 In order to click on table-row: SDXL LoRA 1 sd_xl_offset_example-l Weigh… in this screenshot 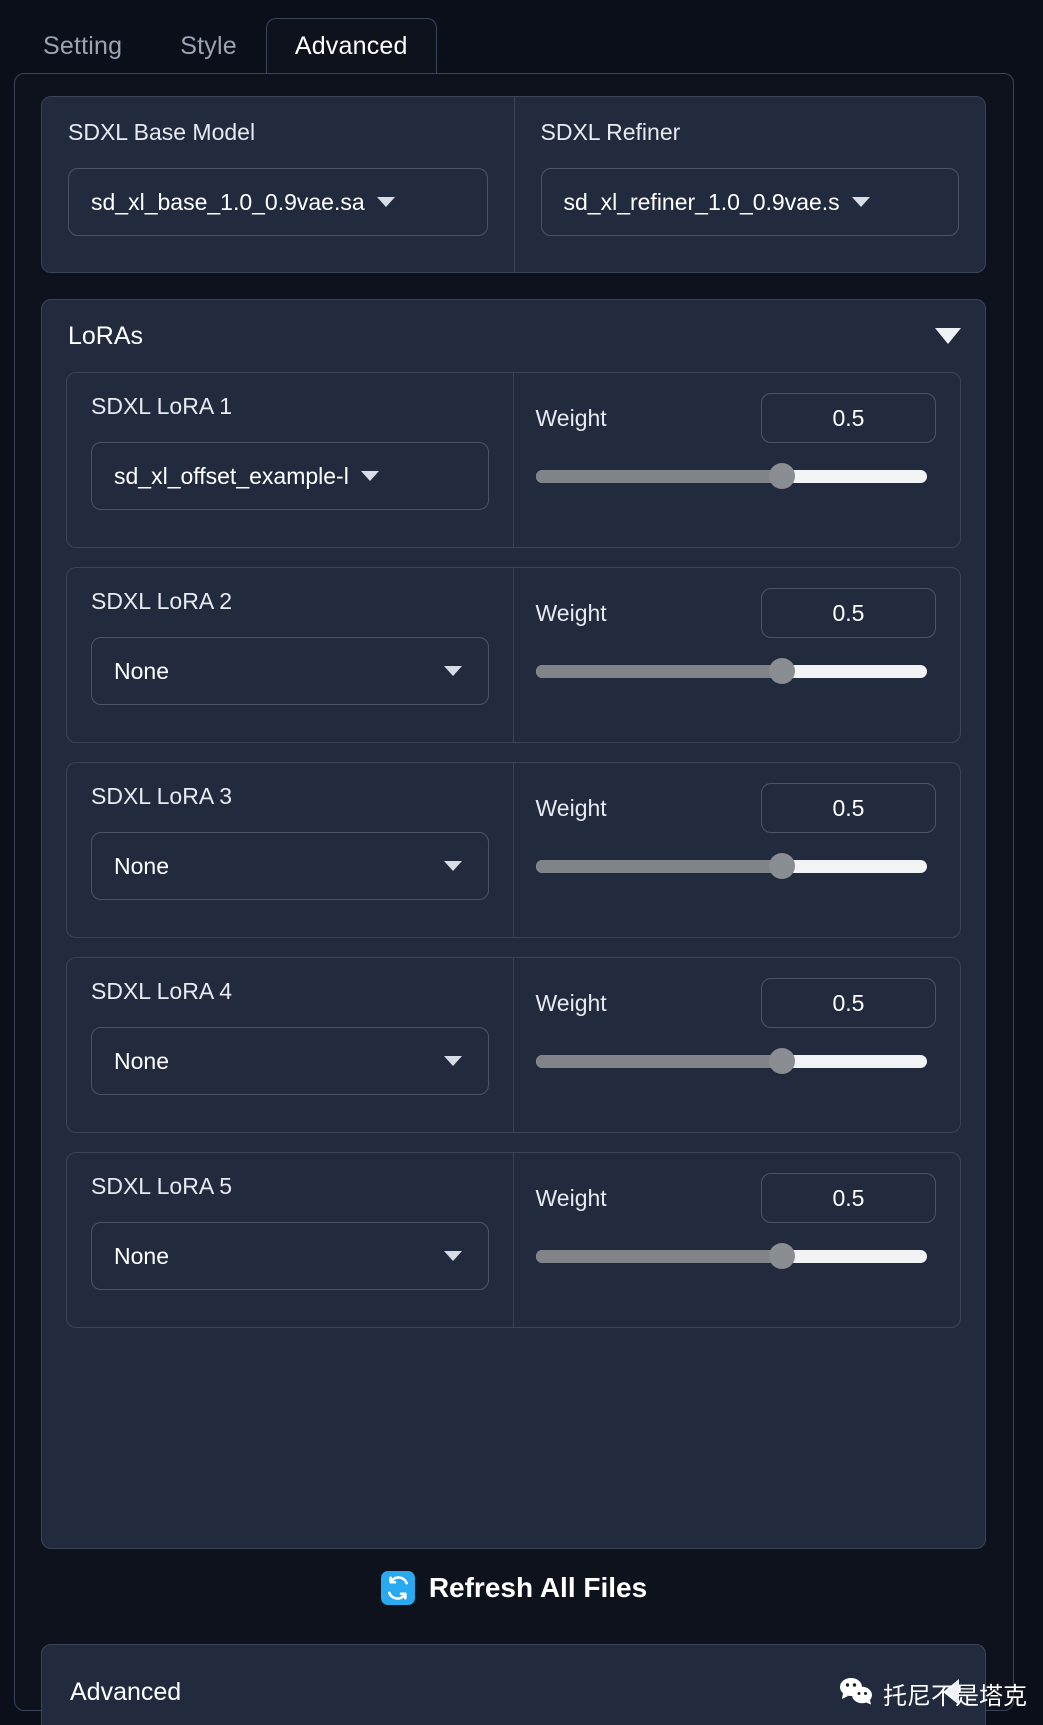, I will do `click(513, 460)`.